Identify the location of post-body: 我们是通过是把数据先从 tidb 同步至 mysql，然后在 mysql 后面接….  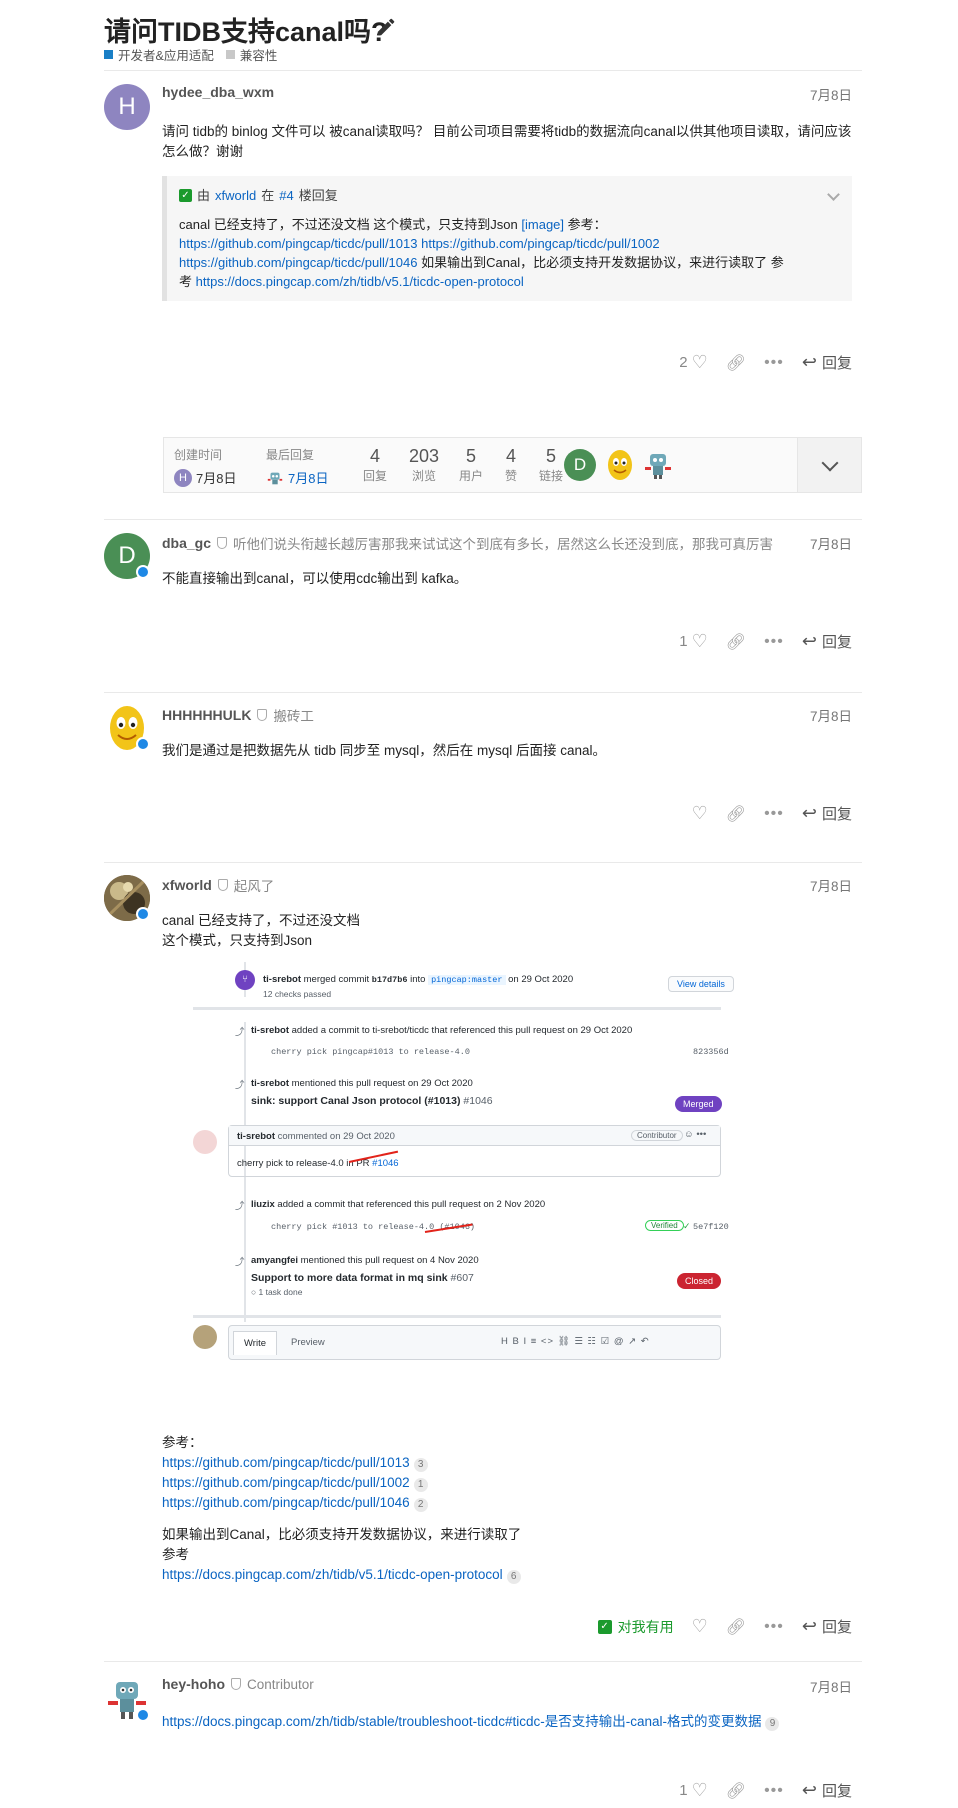
(384, 750).